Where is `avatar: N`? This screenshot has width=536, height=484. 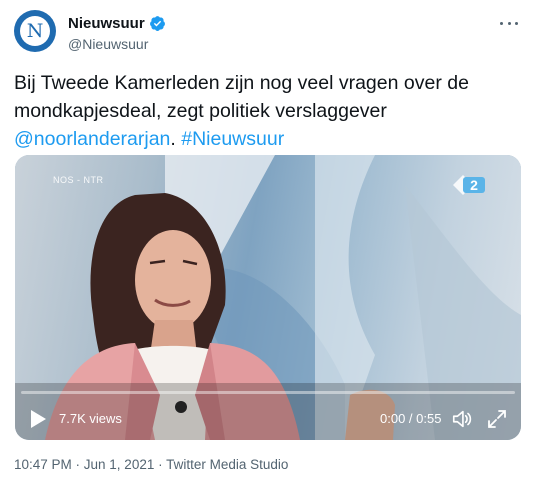 avatar: N is located at coordinates (35, 31).